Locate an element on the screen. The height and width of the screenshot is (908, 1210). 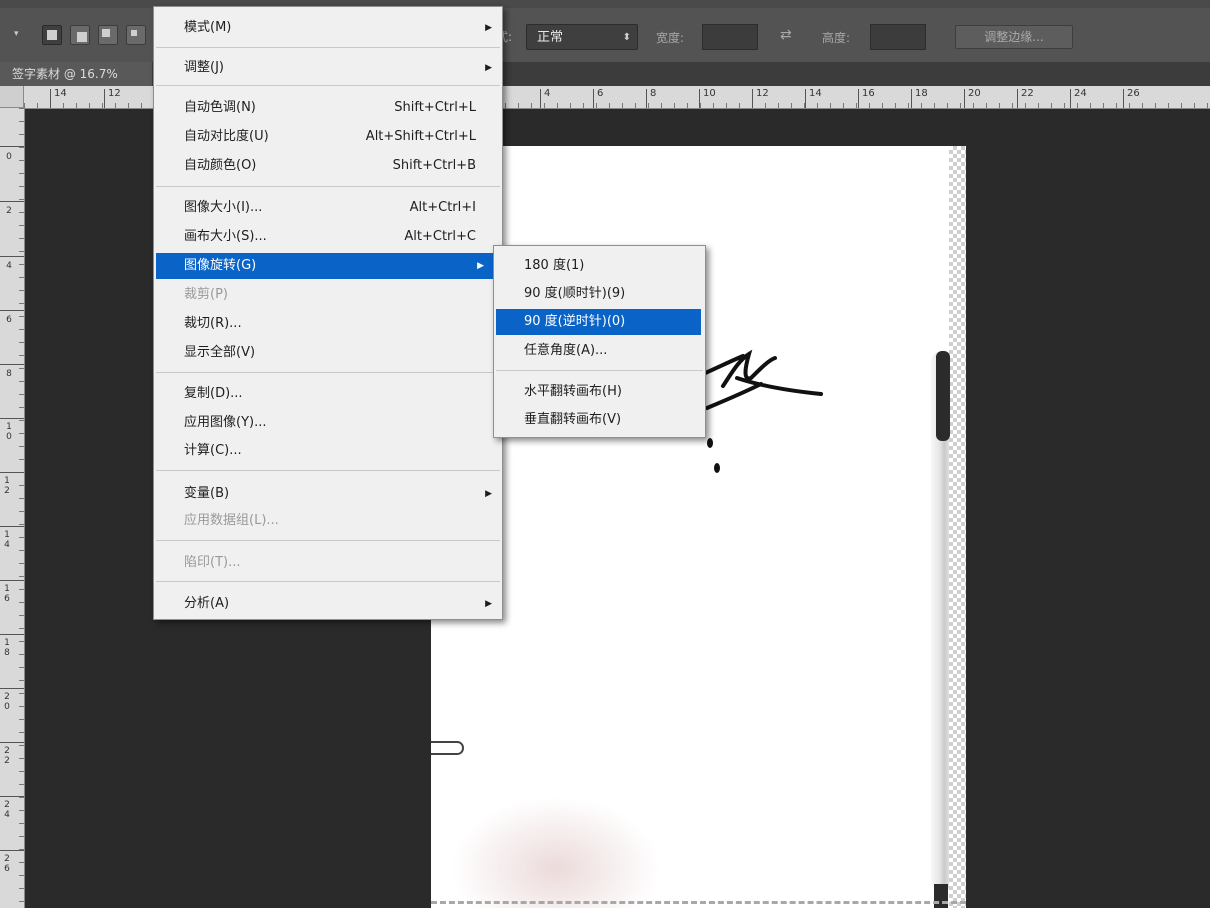
subtract-from-selection-icon is located at coordinates (108, 35).